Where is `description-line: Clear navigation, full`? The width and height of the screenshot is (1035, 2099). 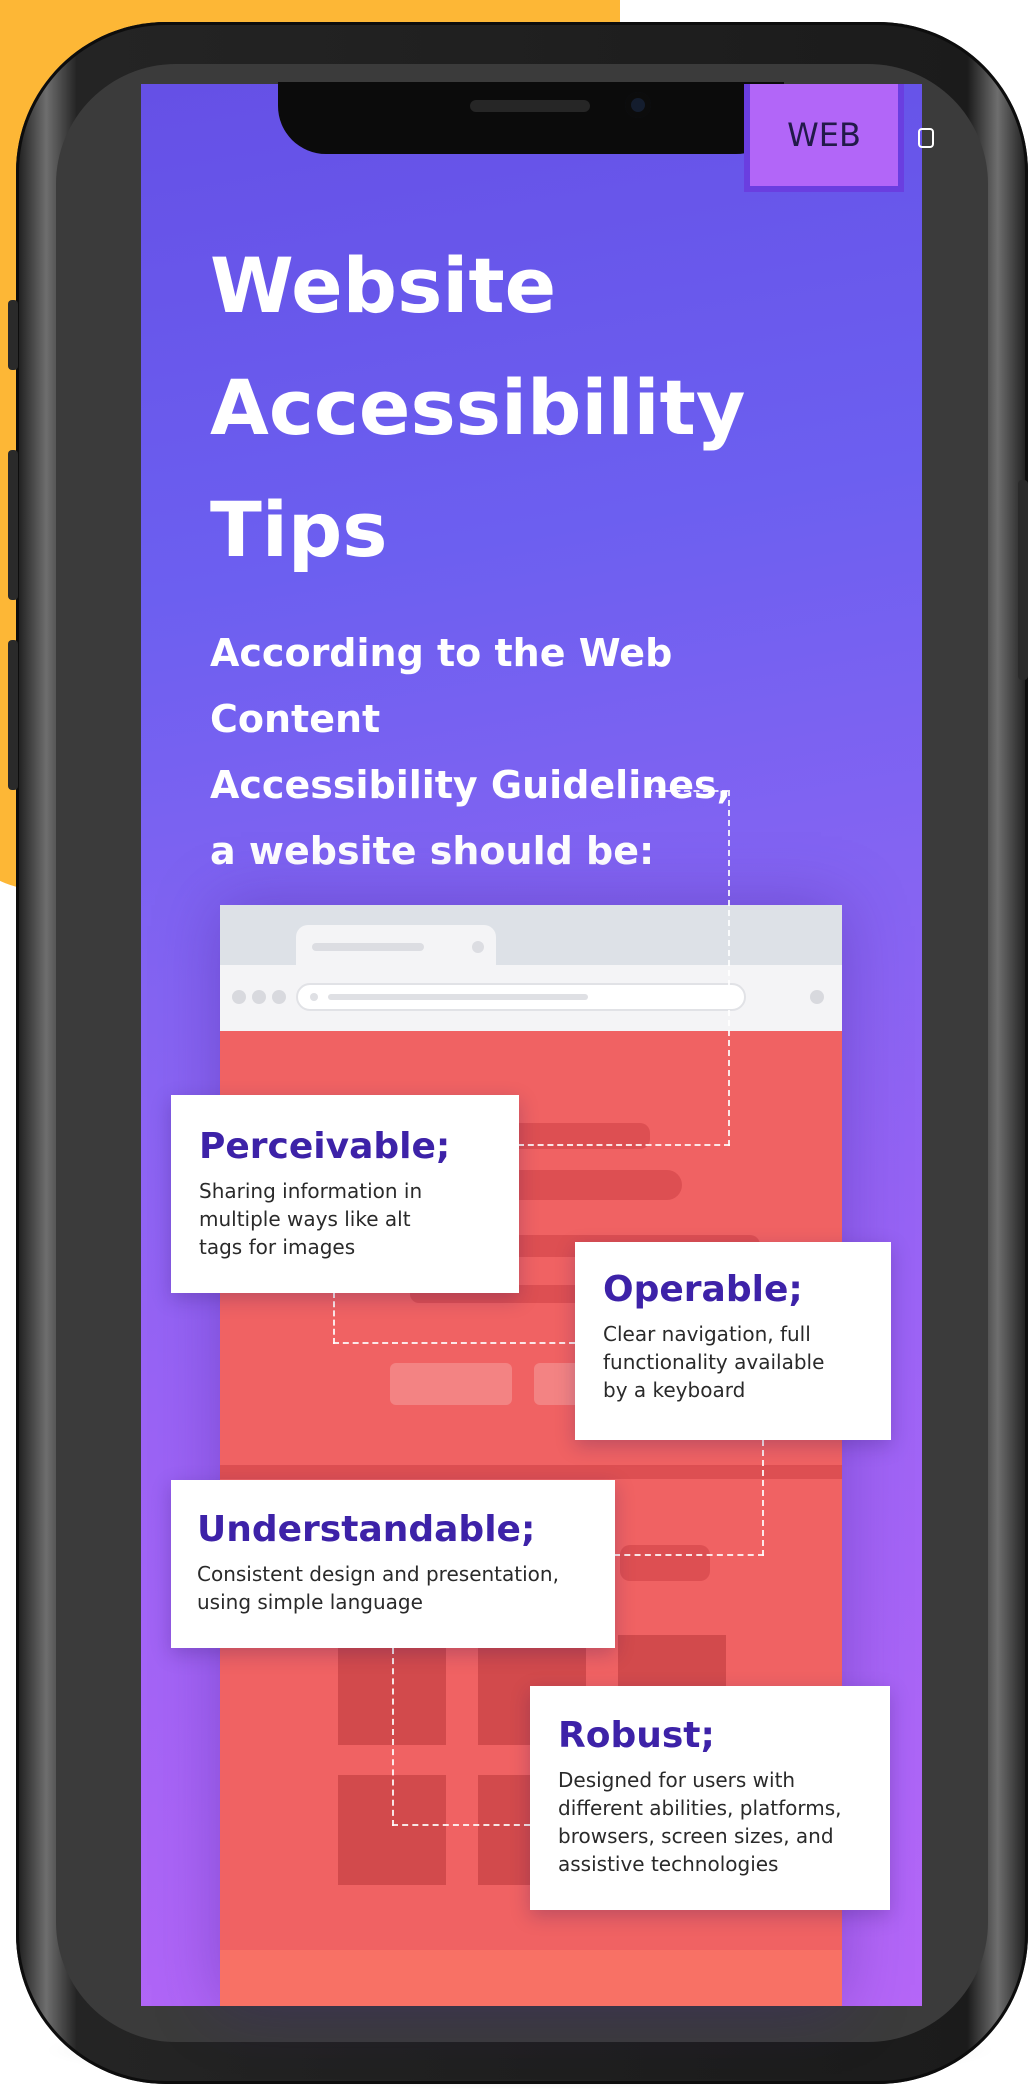
description-line: Clear navigation, full is located at coordinates (707, 1334).